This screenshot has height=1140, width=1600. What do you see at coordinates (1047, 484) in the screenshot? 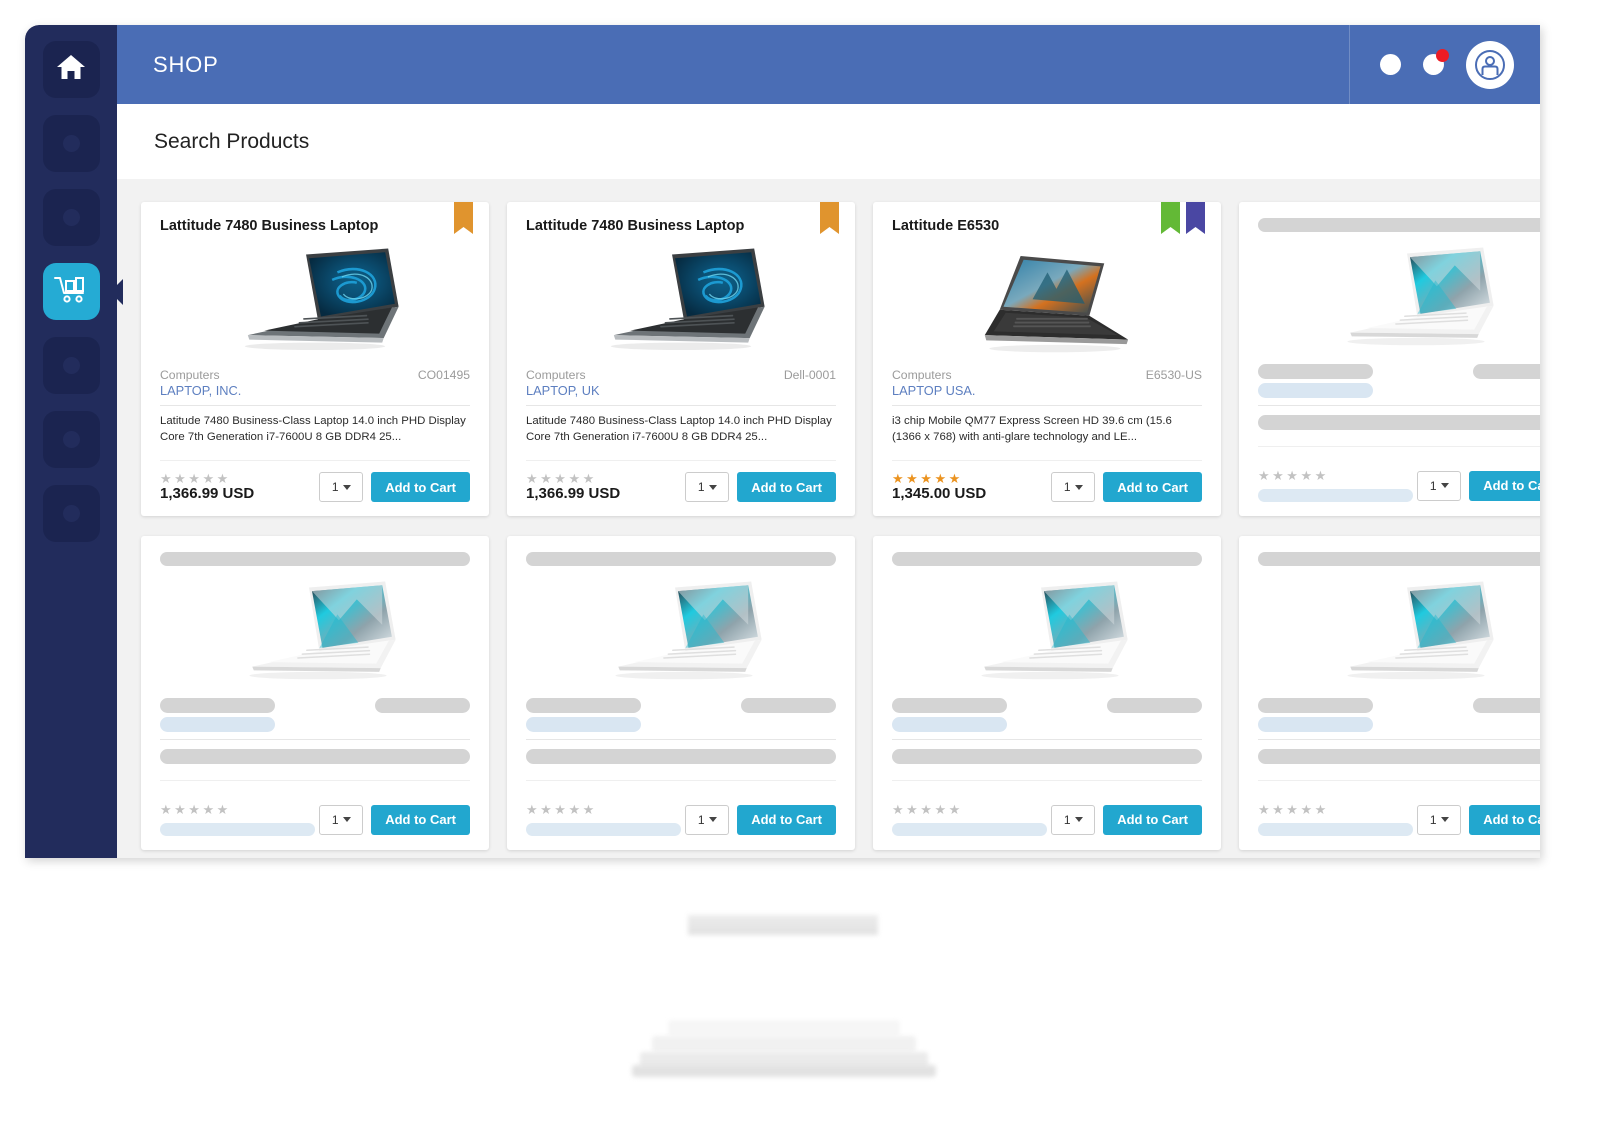
I see `card-footer: ★★★★★ 1,345.00 USD 1 Add to Cart` at bounding box center [1047, 484].